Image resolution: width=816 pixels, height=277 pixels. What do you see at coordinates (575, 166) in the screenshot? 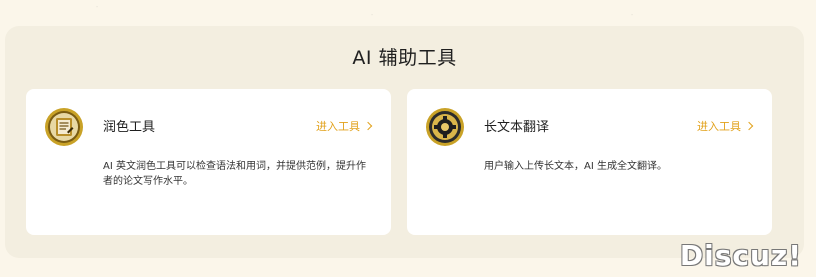
I see `tool-description: 用户输入上传长文本，AI 生成全文翻译。` at bounding box center [575, 166].